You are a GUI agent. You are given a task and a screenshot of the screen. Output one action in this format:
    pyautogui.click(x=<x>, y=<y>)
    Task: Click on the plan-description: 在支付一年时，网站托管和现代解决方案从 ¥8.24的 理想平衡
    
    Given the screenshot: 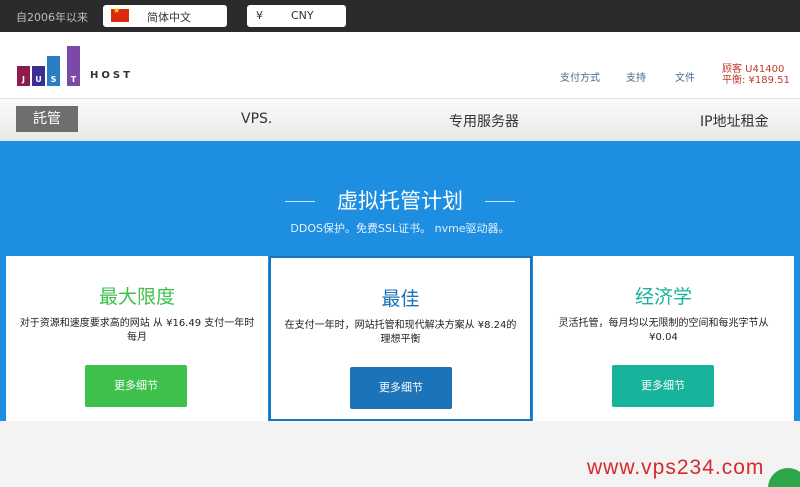 What is the action you would take?
    pyautogui.click(x=400, y=333)
    